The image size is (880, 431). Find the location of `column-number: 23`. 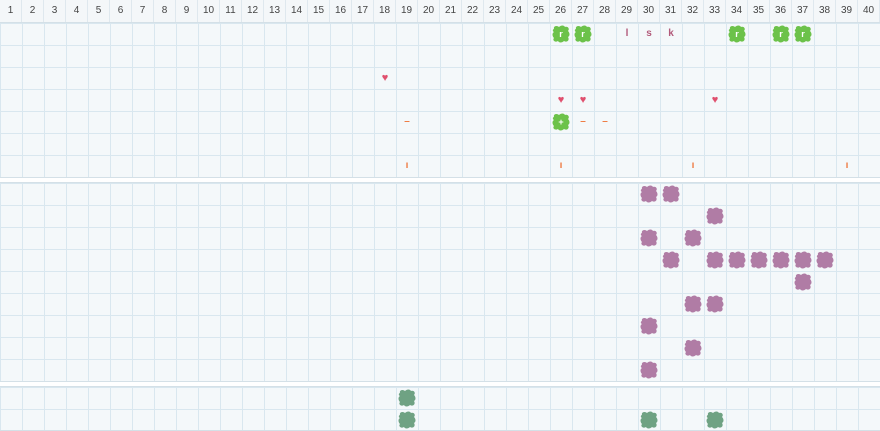

column-number: 23 is located at coordinates (495, 11).